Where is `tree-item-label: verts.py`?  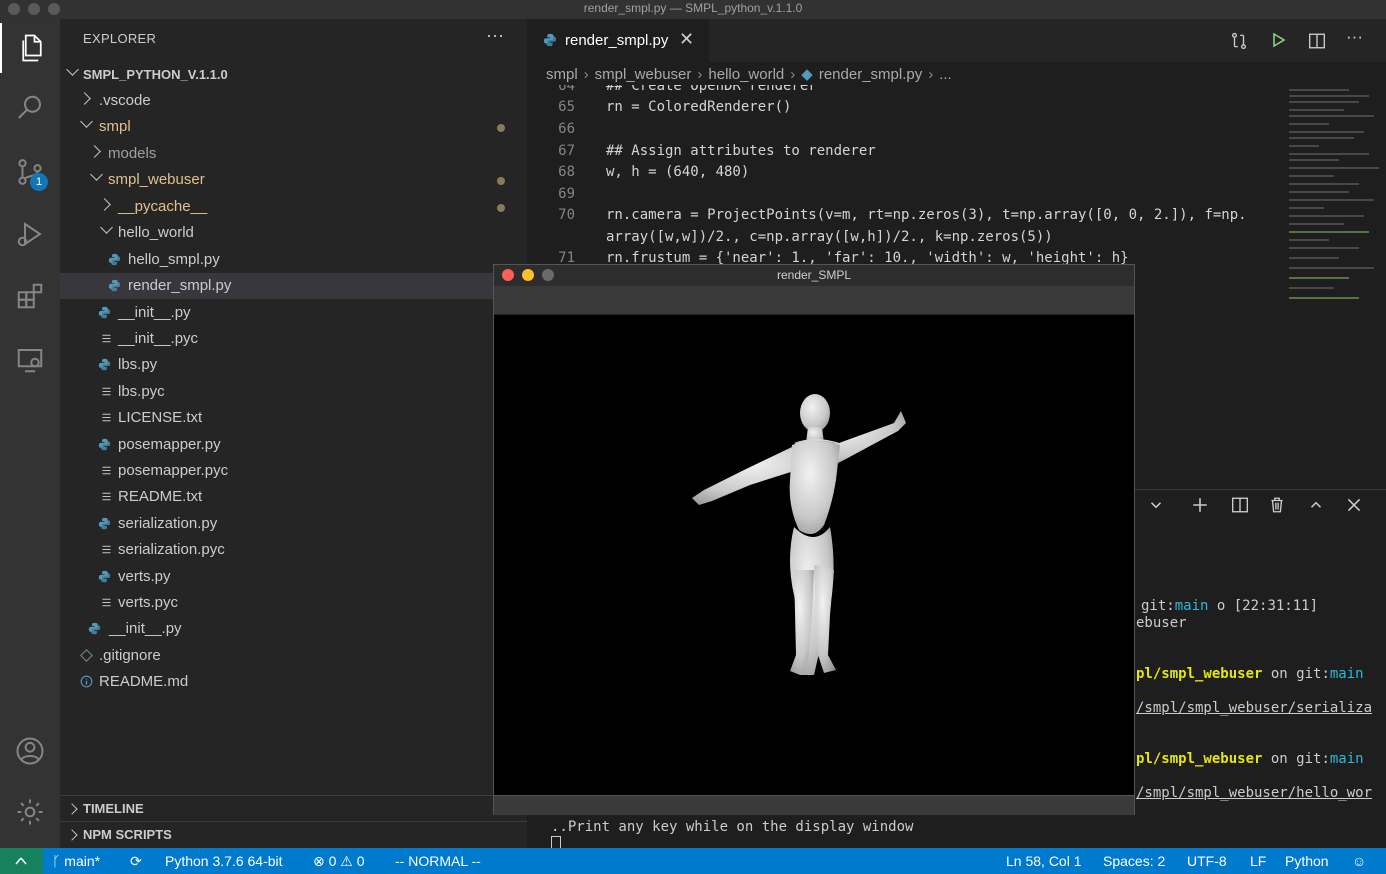 tree-item-label: verts.py is located at coordinates (144, 576).